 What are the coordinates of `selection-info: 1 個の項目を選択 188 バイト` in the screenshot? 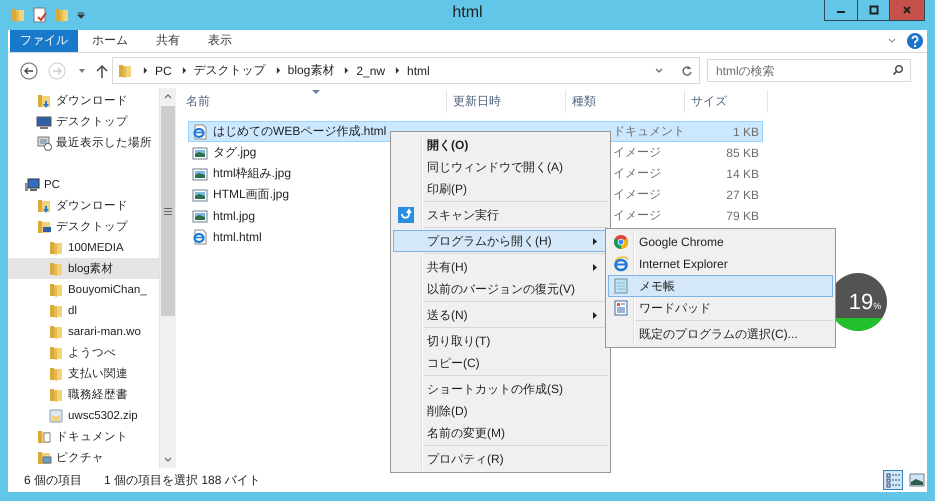 It's located at (182, 480).